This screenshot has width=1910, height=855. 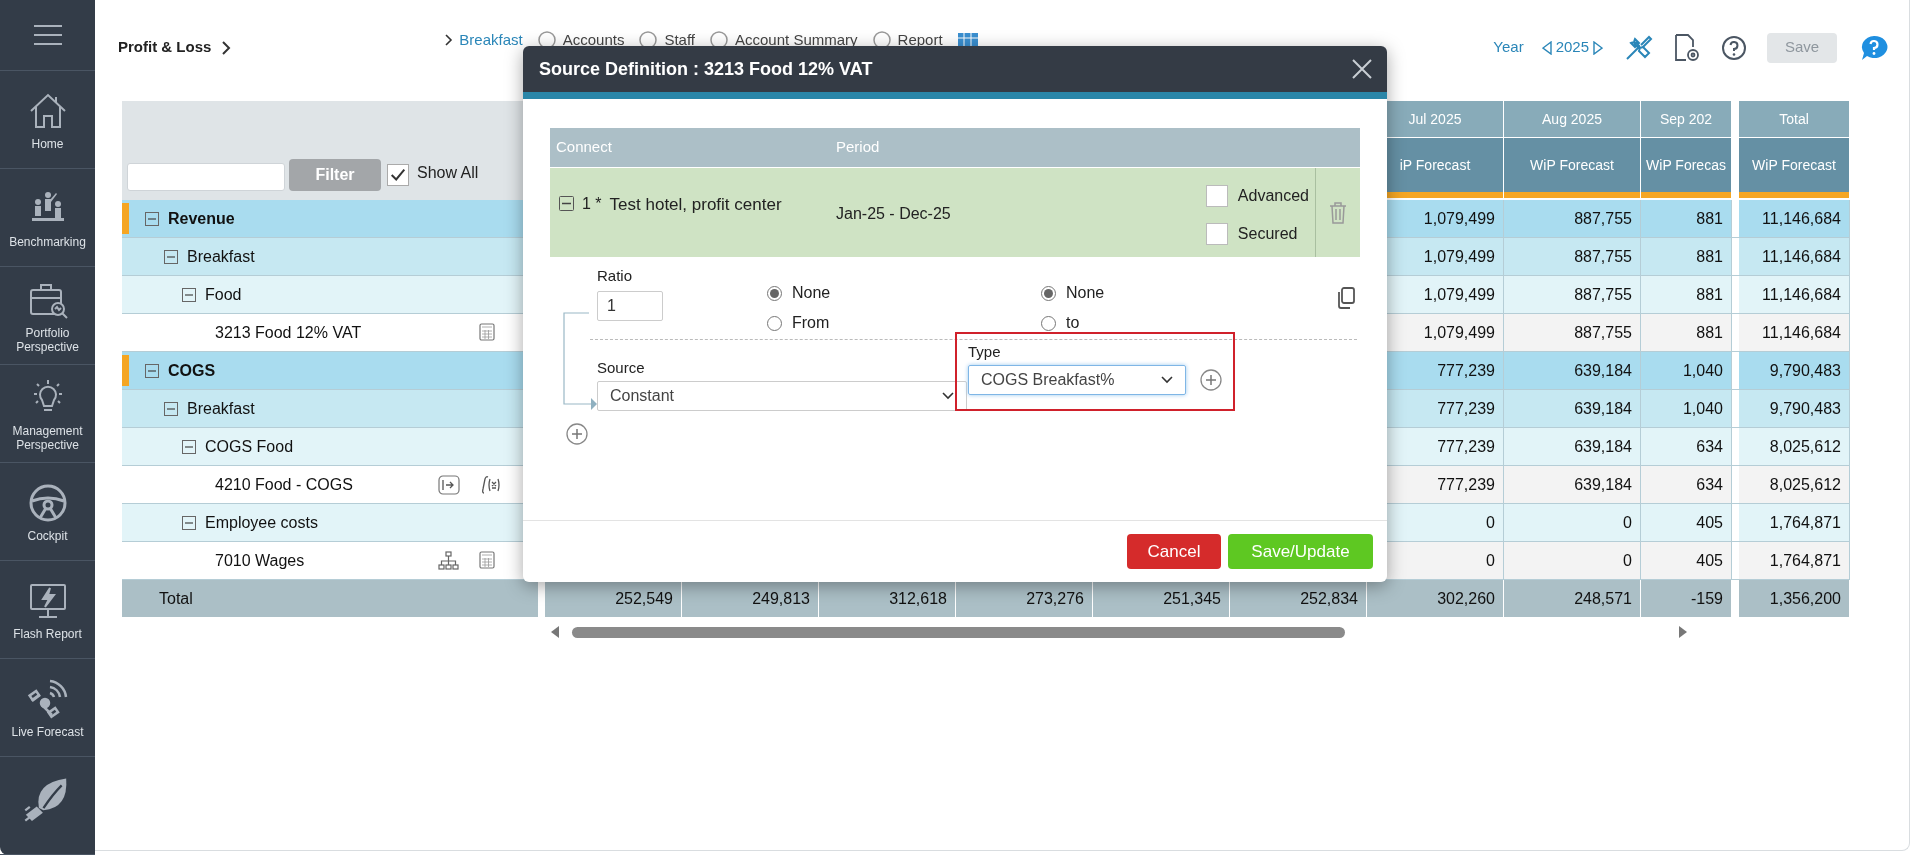 I want to click on row-label: COGS Food, so click(x=249, y=446).